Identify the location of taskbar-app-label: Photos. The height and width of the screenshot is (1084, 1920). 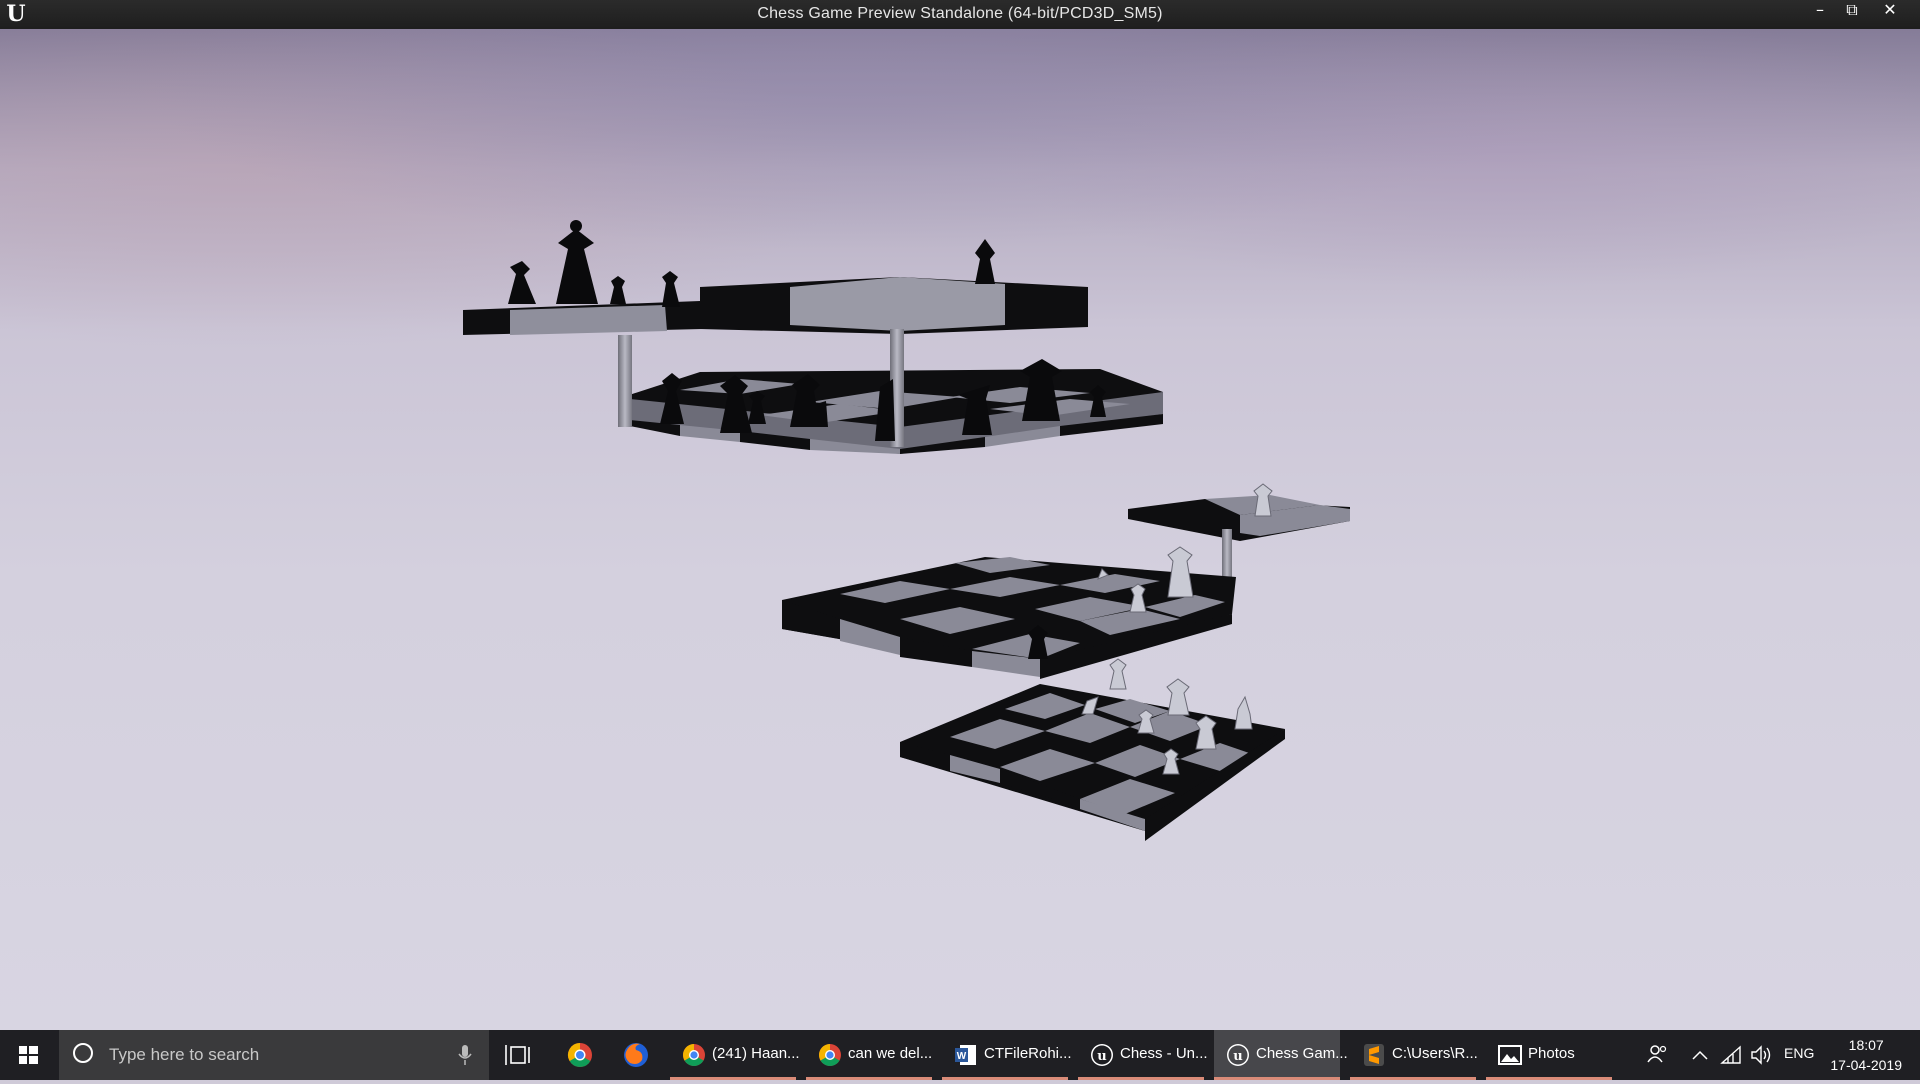
(1551, 1053).